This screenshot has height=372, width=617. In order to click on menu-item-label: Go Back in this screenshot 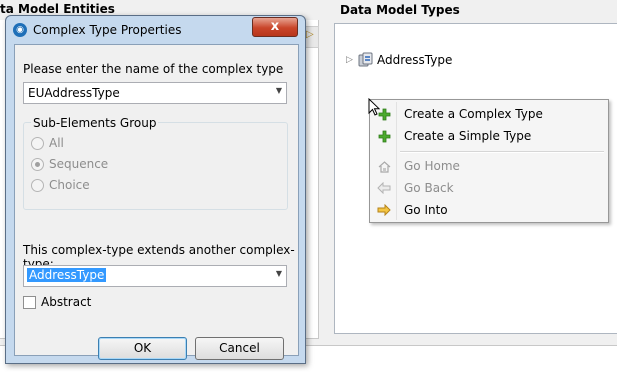, I will do `click(429, 188)`.